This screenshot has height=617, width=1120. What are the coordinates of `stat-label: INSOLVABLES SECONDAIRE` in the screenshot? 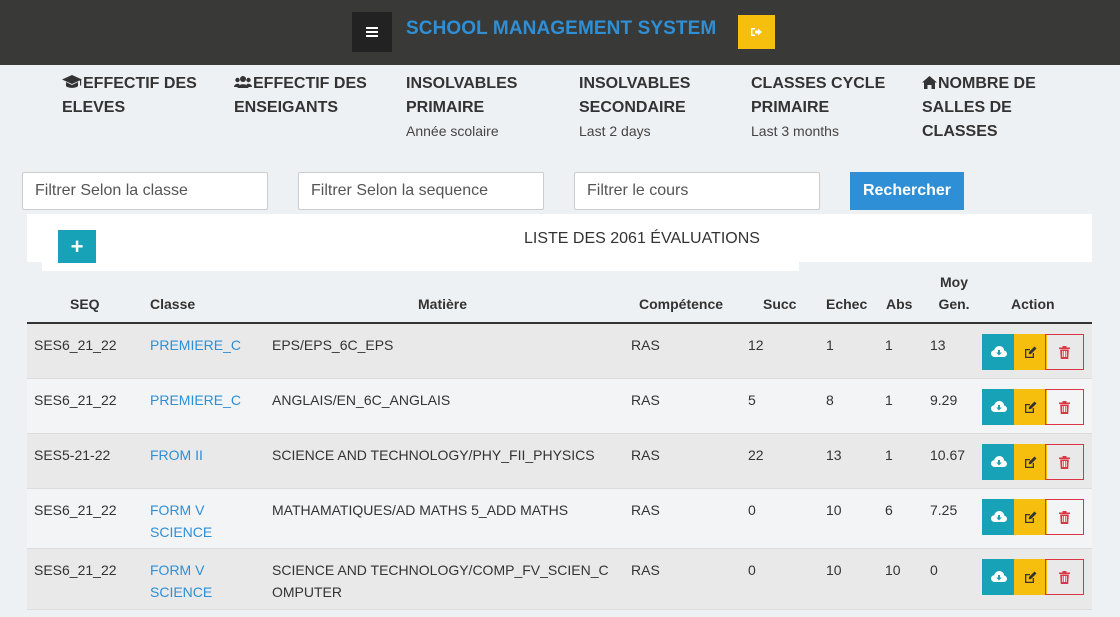 It's located at (635, 95).